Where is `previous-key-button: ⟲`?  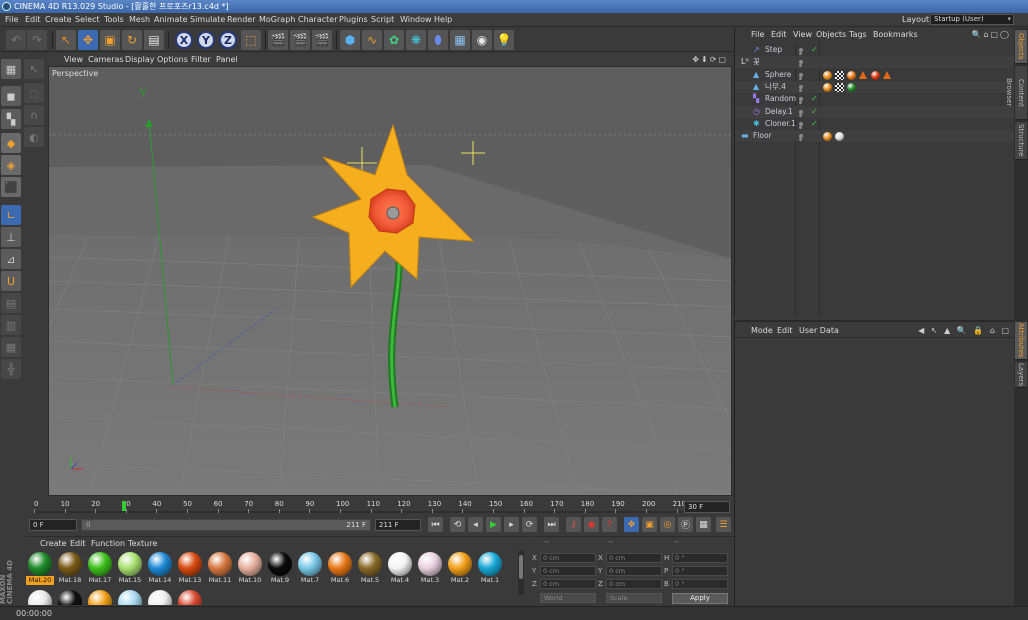 previous-key-button: ⟲ is located at coordinates (457, 524).